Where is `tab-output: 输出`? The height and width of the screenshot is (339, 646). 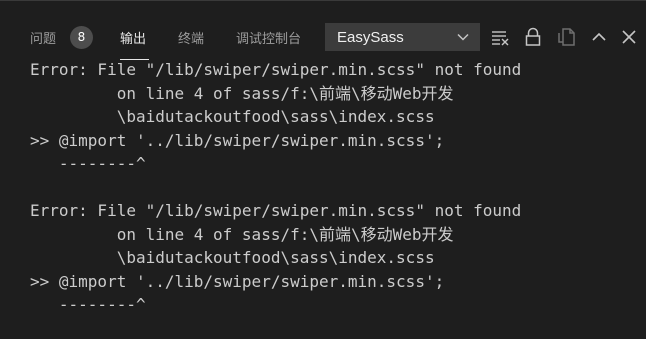 tab-output: 输出 is located at coordinates (133, 37).